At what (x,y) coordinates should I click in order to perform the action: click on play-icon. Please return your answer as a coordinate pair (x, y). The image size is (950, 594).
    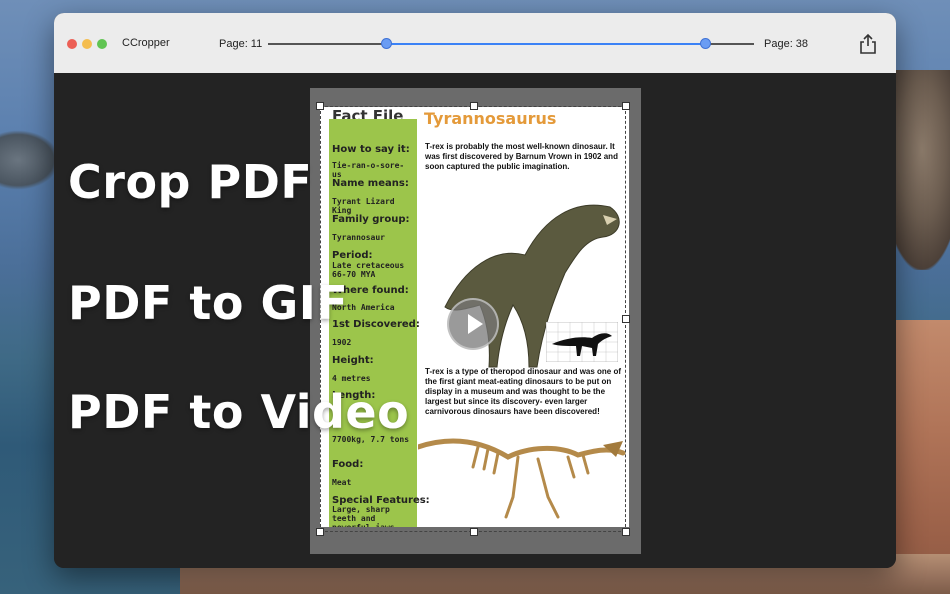
    Looking at the image, I should click on (475, 324).